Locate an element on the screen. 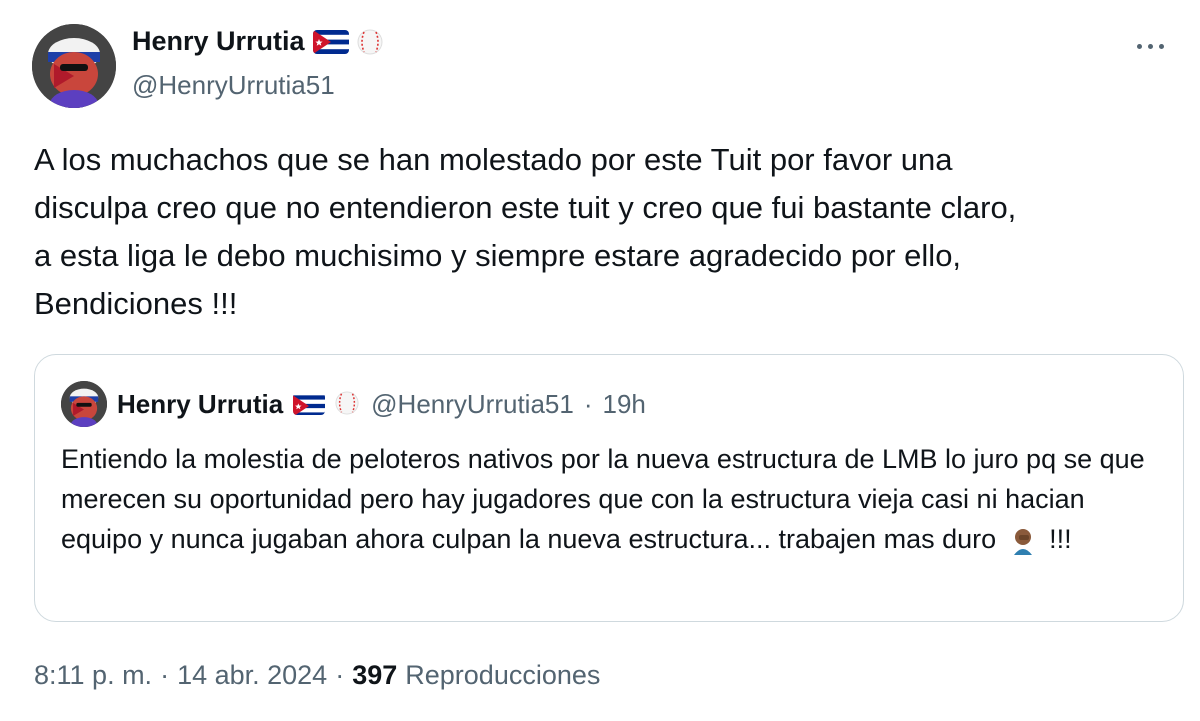 The height and width of the screenshot is (721, 1200). more-options-button is located at coordinates (1150, 46).